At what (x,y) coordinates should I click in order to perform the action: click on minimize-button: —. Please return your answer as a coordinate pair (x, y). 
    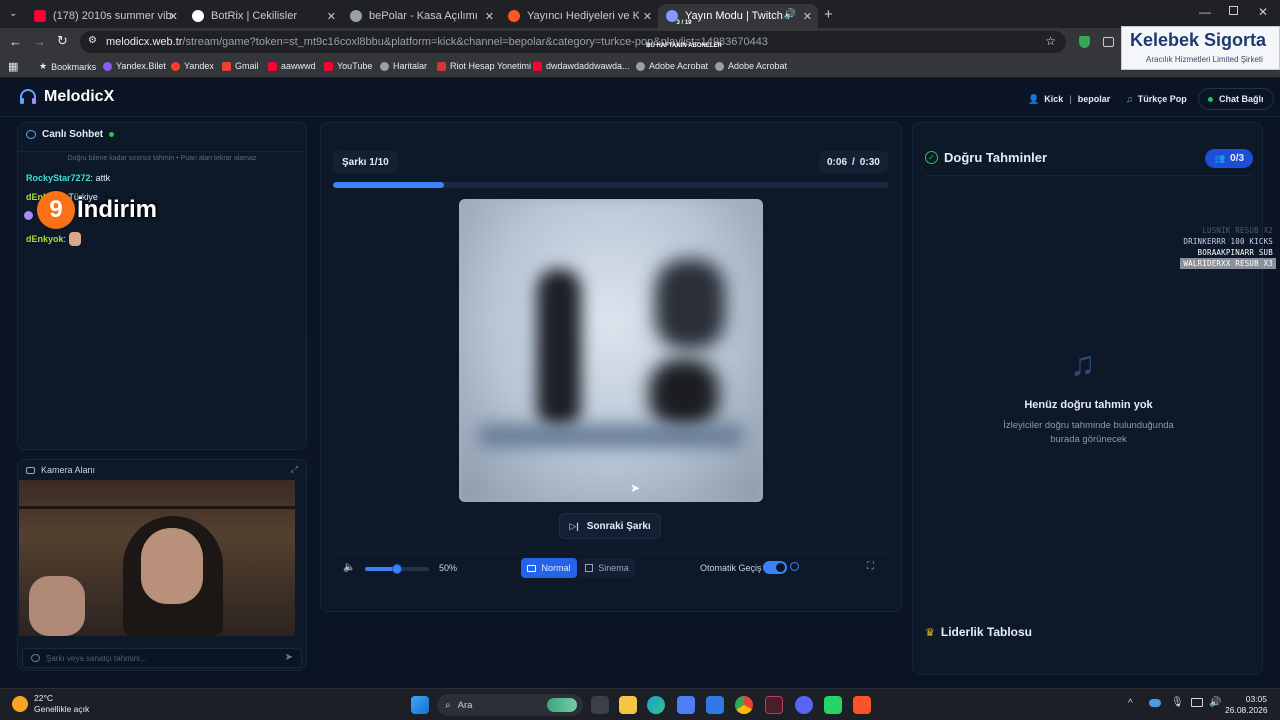
    Looking at the image, I should click on (1205, 12).